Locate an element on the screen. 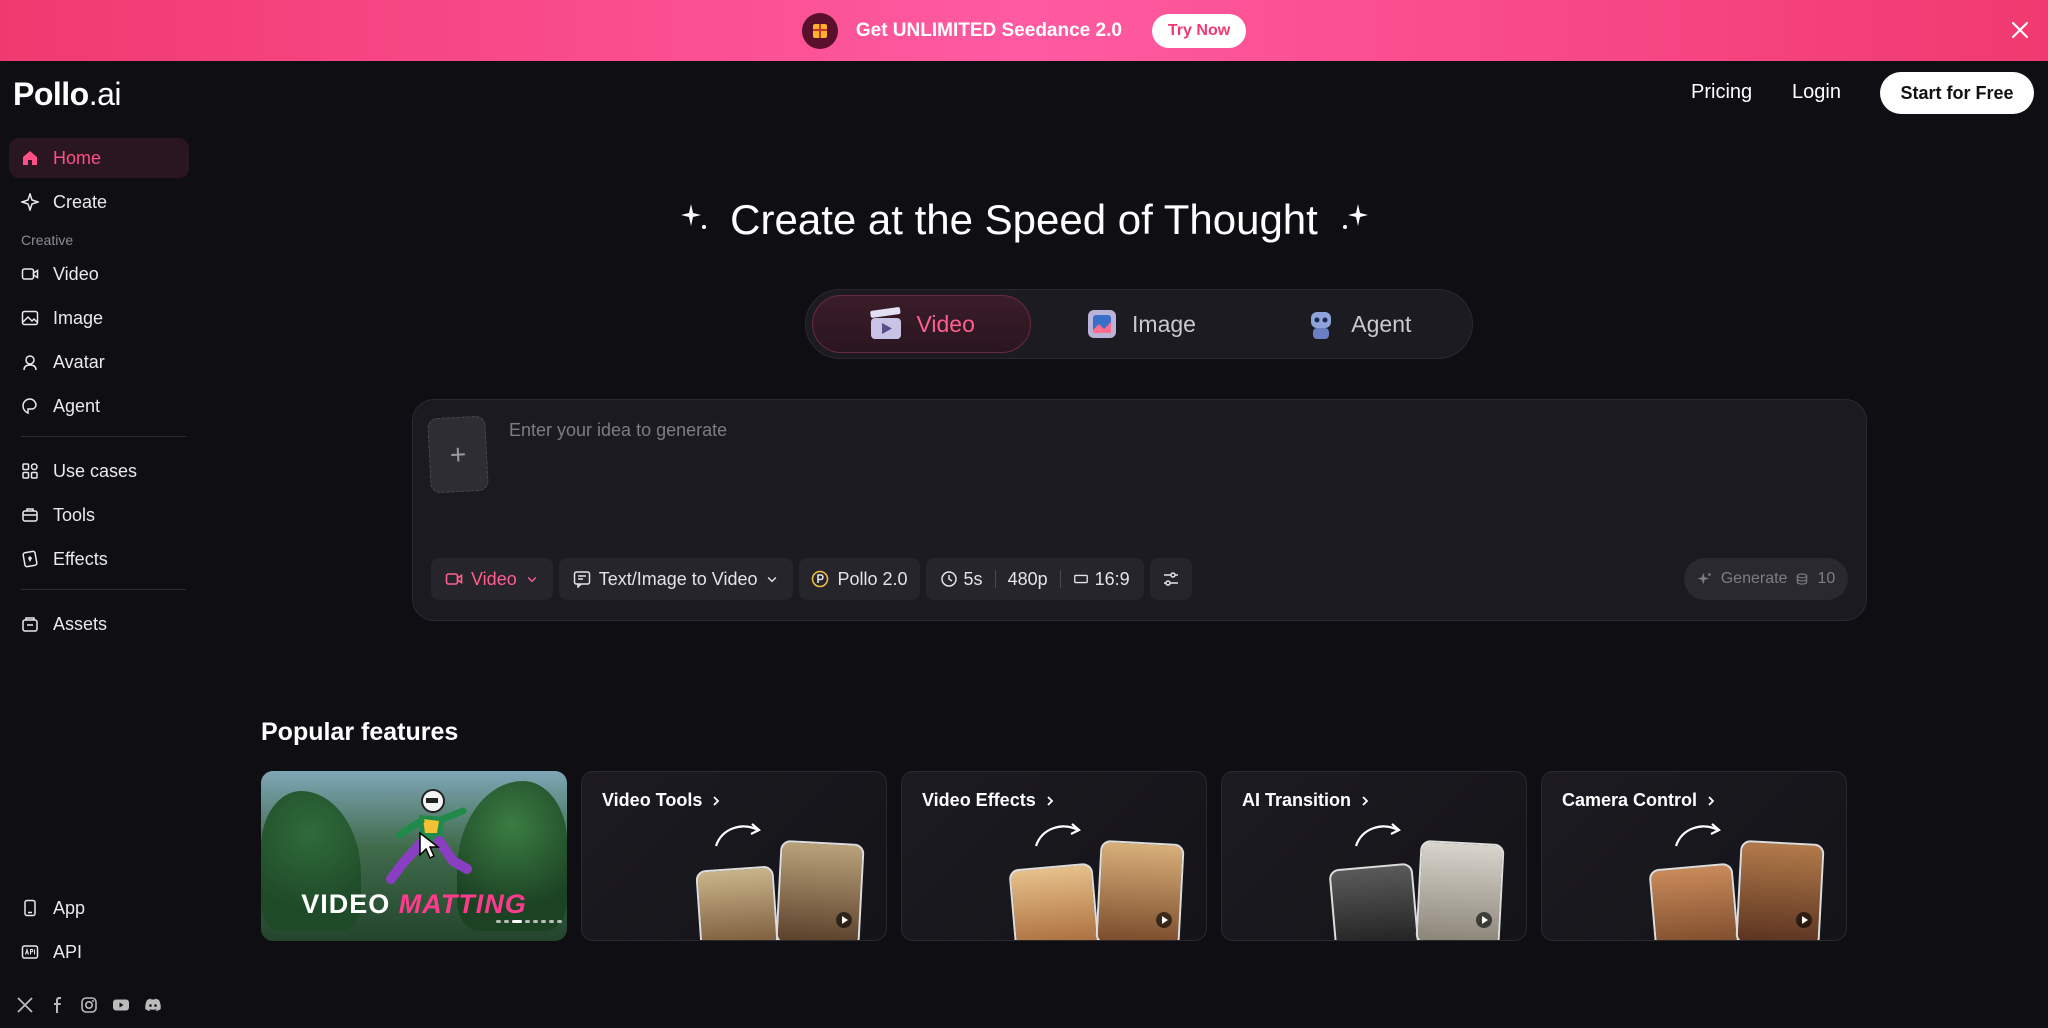 Image resolution: width=2048 pixels, height=1028 pixels. logo-main: Pollo is located at coordinates (51, 94).